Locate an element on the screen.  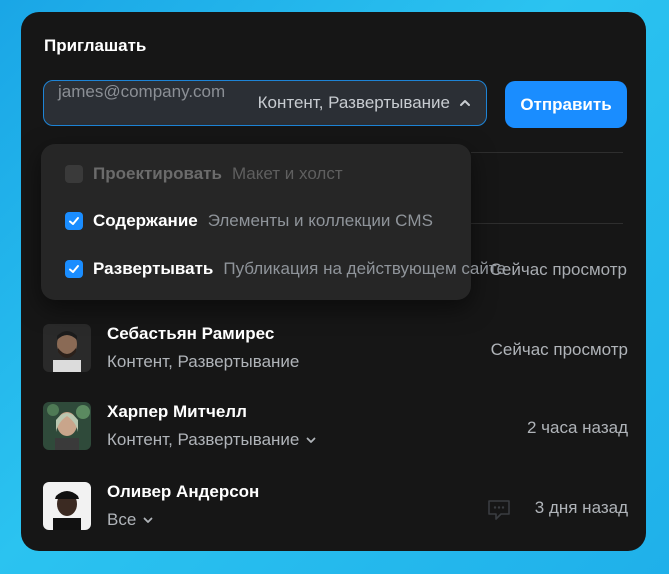
user-name: Харпер Митчелл is located at coordinates (177, 411).